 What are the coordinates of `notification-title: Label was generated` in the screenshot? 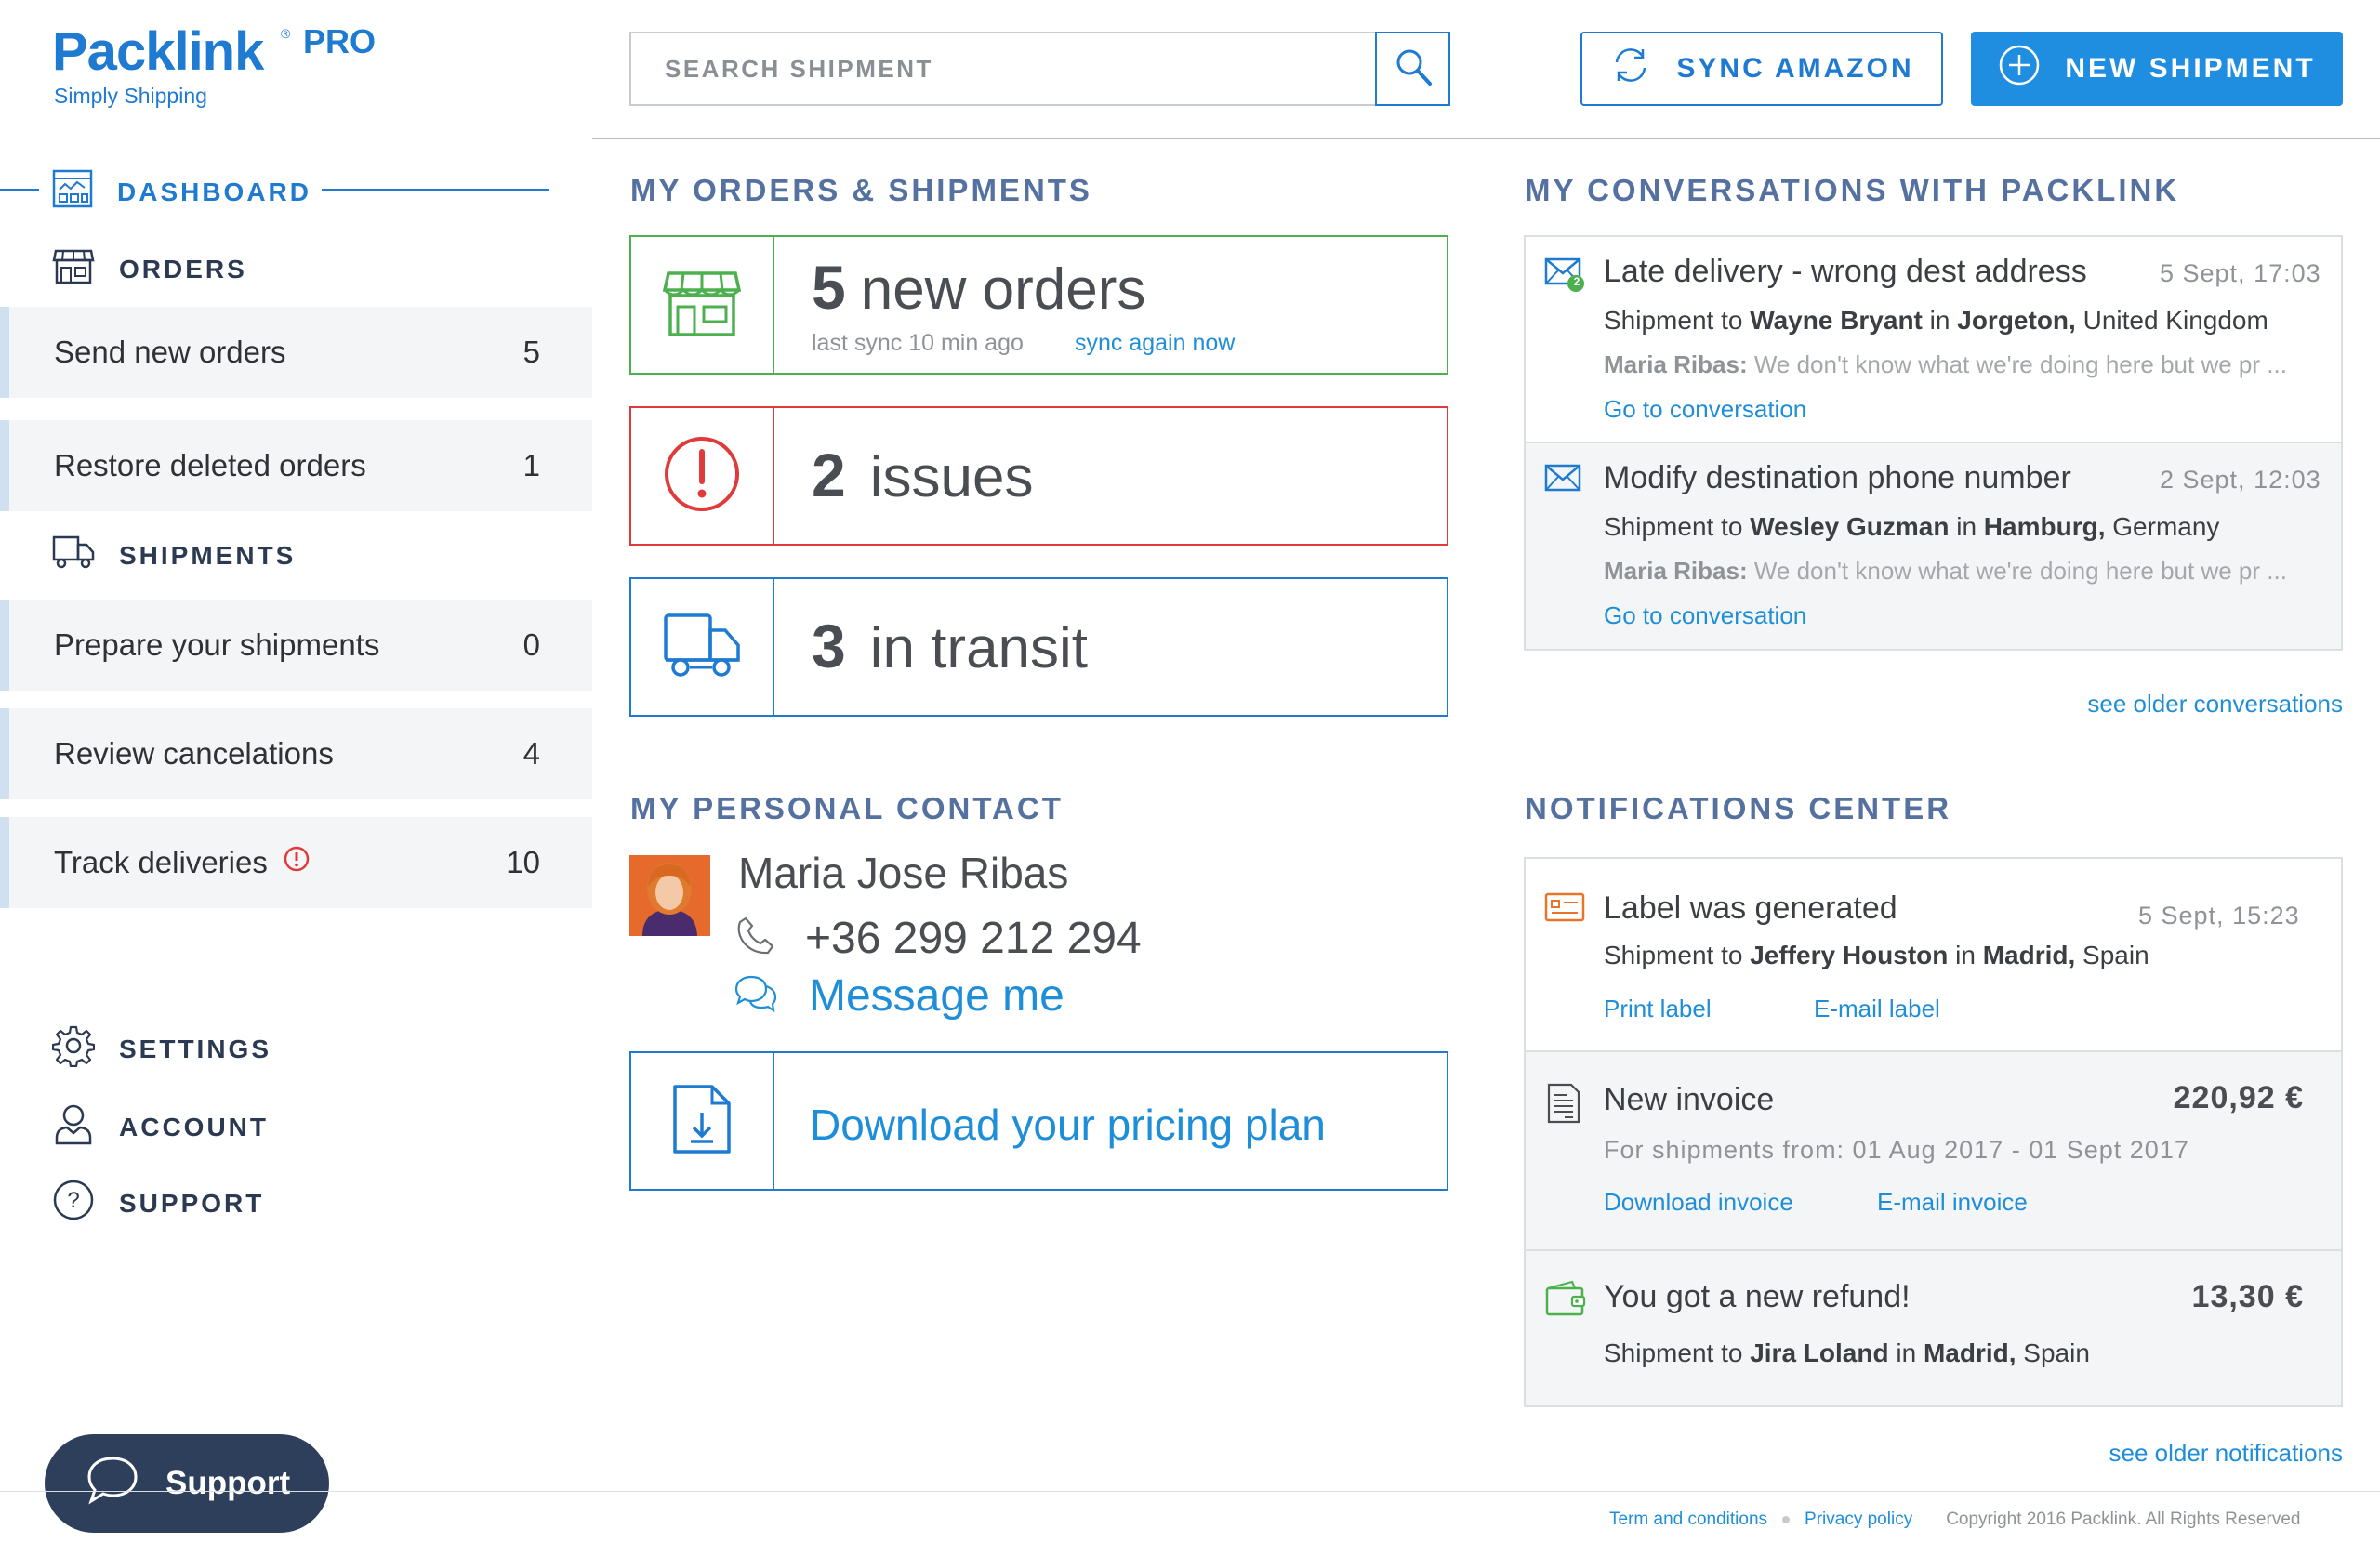 It's located at (1750, 908).